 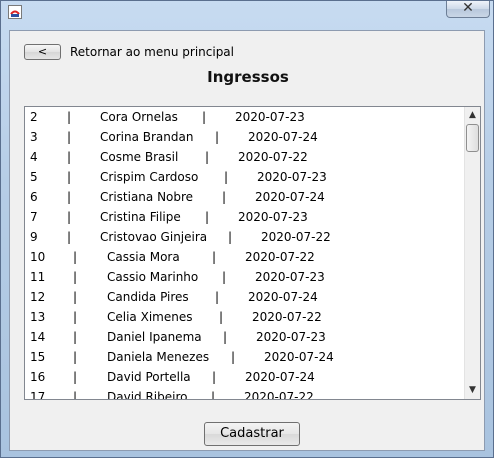 I want to click on scroll-down-icon: ▼, so click(x=472, y=390).